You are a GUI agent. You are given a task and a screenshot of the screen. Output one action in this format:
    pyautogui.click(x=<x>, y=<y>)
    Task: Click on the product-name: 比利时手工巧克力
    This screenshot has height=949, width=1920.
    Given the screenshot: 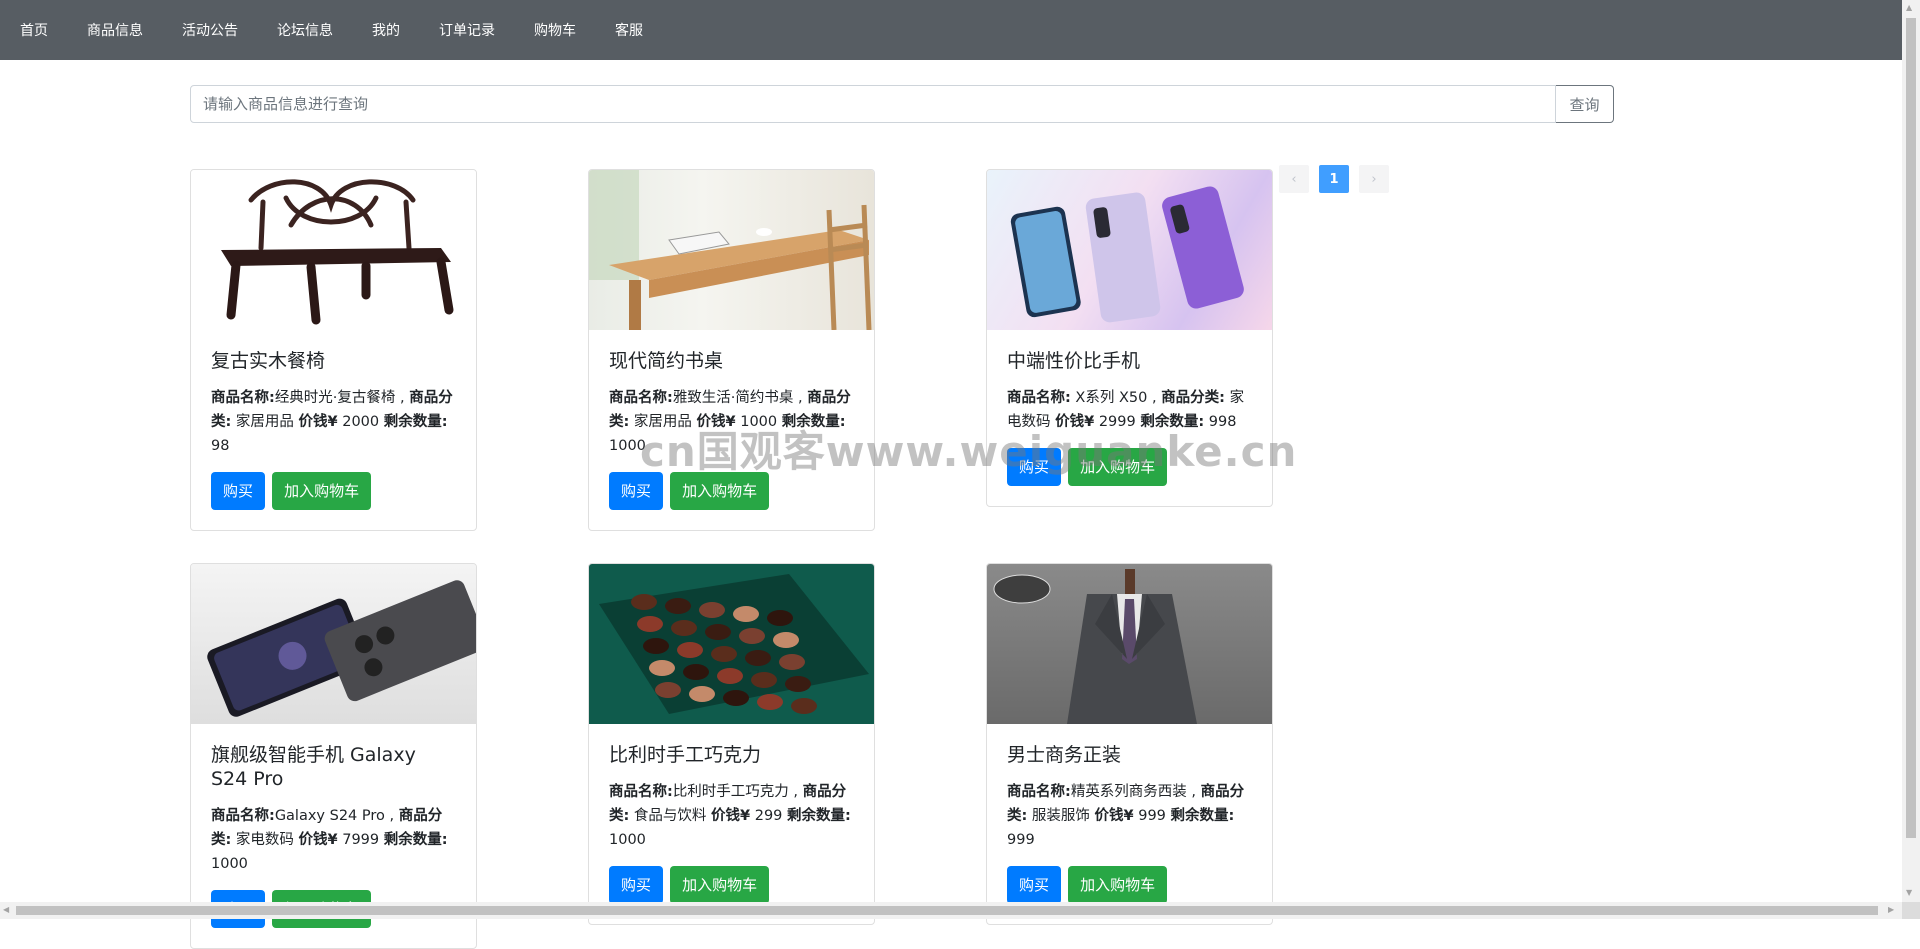 What is the action you would take?
    pyautogui.click(x=730, y=791)
    